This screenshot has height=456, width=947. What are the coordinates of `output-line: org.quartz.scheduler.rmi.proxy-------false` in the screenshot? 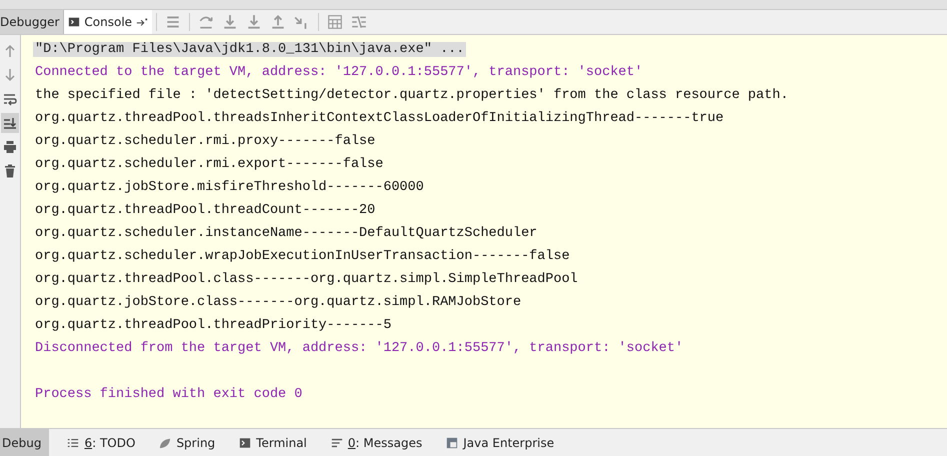 It's located at (205, 141).